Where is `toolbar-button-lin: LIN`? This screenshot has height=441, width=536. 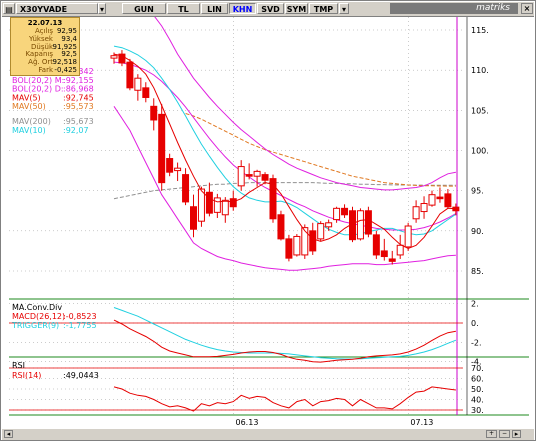 toolbar-button-lin: LIN is located at coordinates (214, 8).